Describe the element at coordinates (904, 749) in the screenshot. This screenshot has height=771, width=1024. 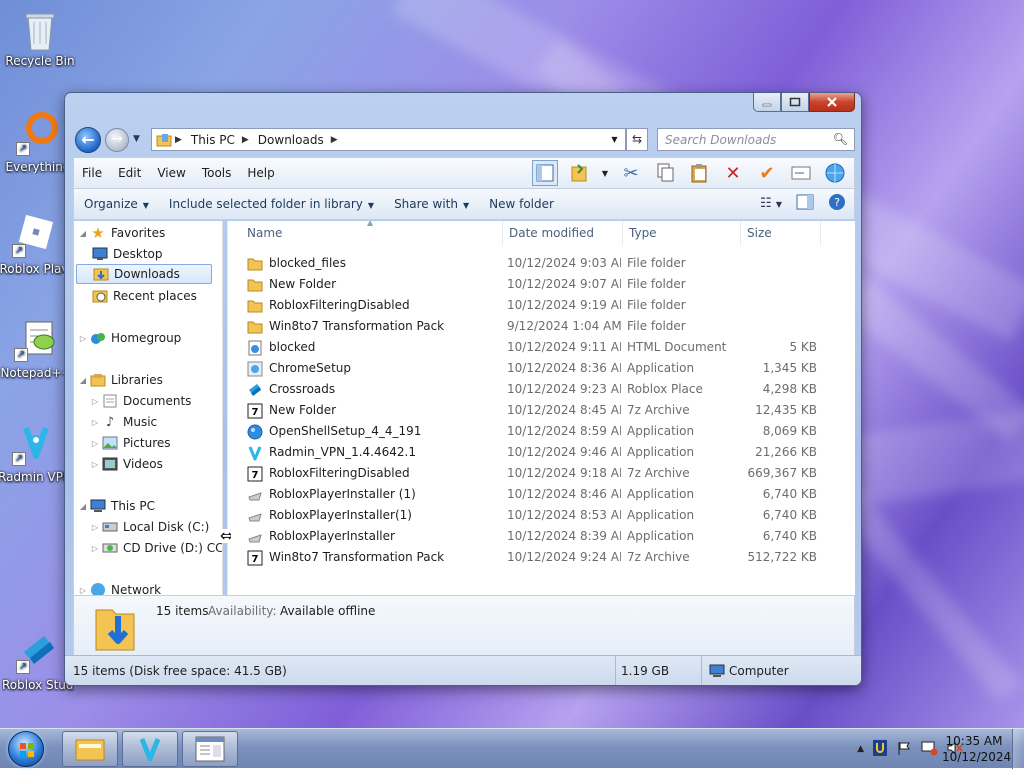
I see `action-center-flag-icon` at that location.